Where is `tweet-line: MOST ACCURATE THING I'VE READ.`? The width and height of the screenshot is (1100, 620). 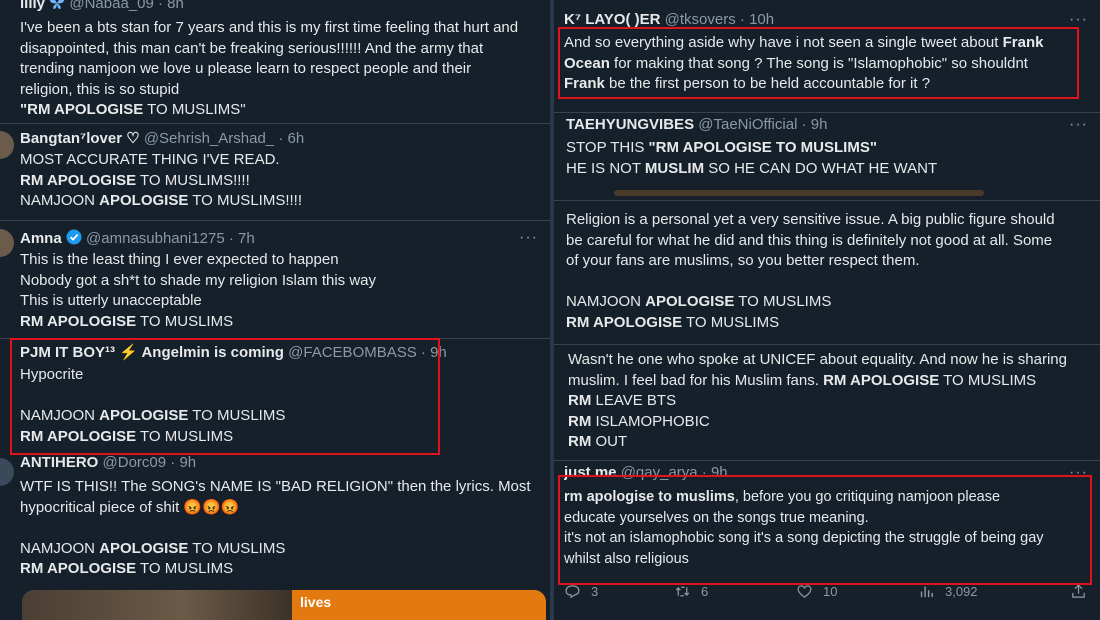 tweet-line: MOST ACCURATE THING I'VE READ. is located at coordinates (150, 159).